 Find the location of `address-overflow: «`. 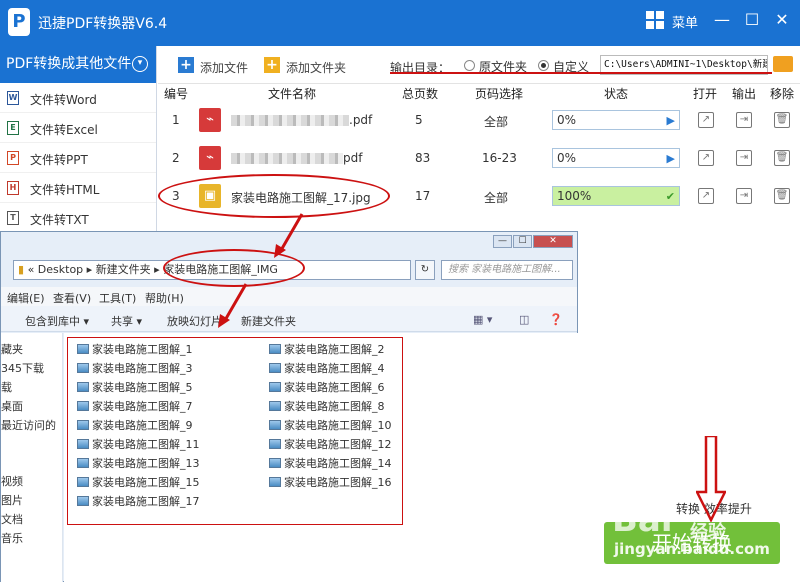

address-overflow: « is located at coordinates (31, 269).